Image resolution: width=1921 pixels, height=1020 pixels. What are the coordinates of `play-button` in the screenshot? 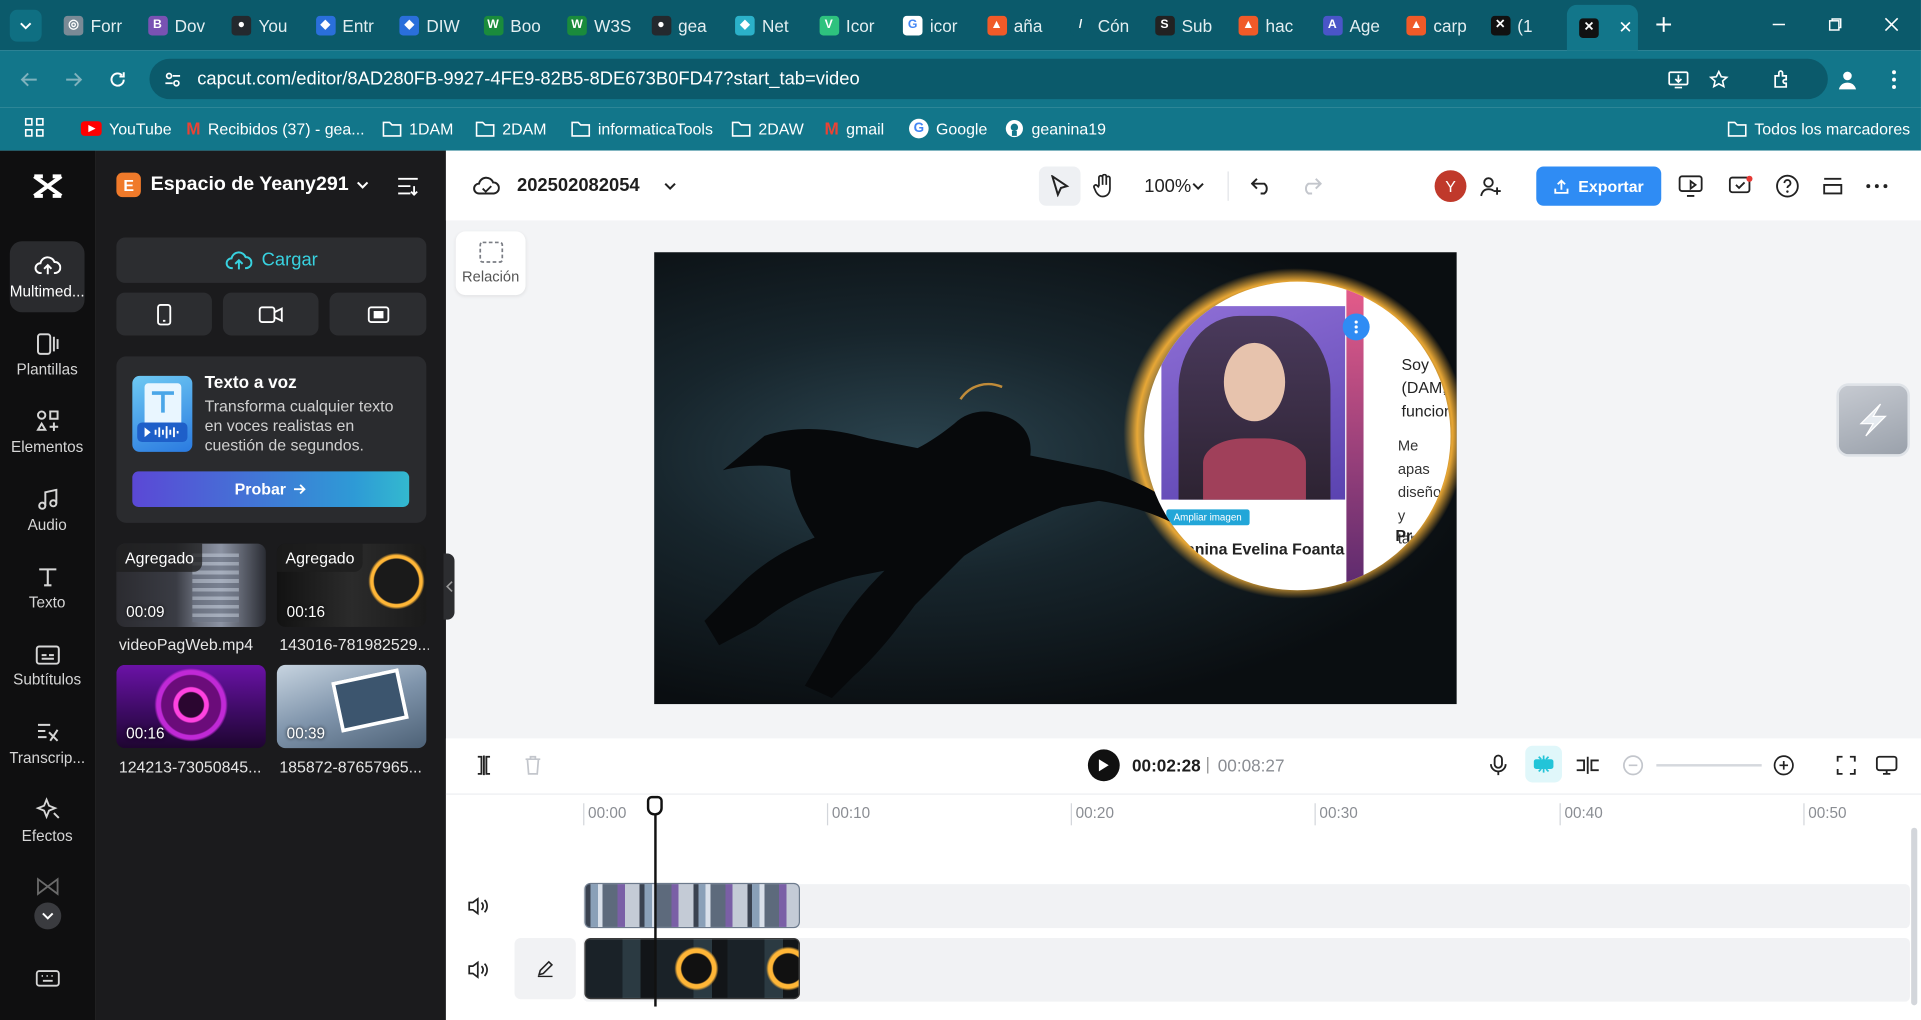 It's located at (1103, 765).